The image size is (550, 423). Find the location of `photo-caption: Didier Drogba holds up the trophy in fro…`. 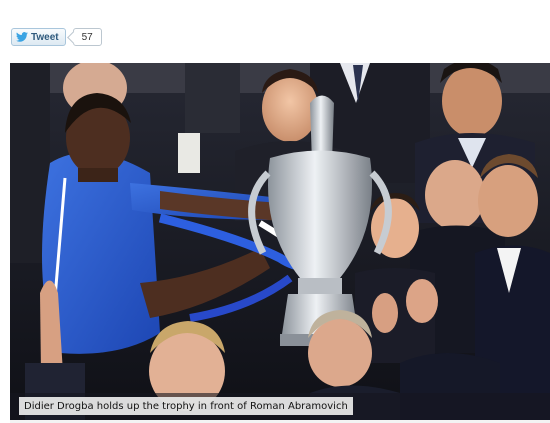

photo-caption: Didier Drogba holds up the trophy in fro… is located at coordinates (186, 406).